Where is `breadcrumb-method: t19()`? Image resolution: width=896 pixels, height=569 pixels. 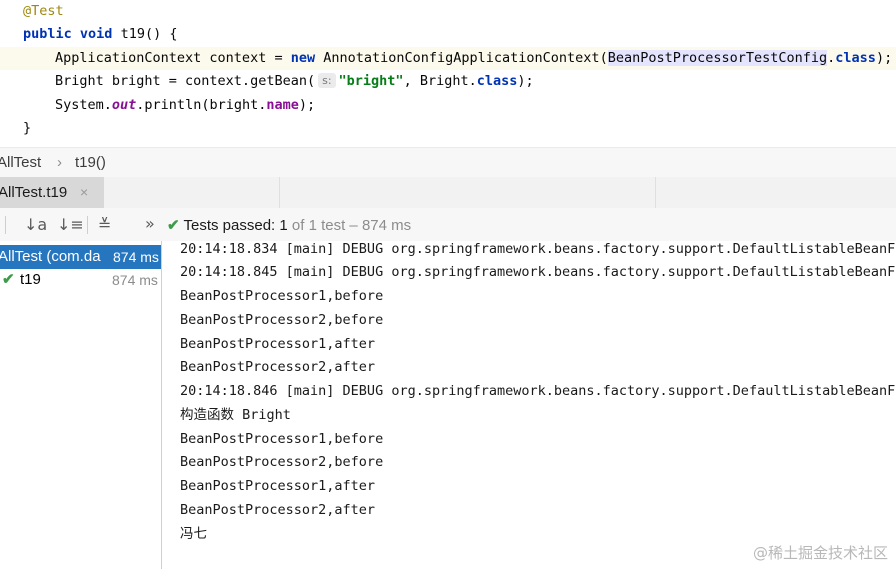 breadcrumb-method: t19() is located at coordinates (90, 162).